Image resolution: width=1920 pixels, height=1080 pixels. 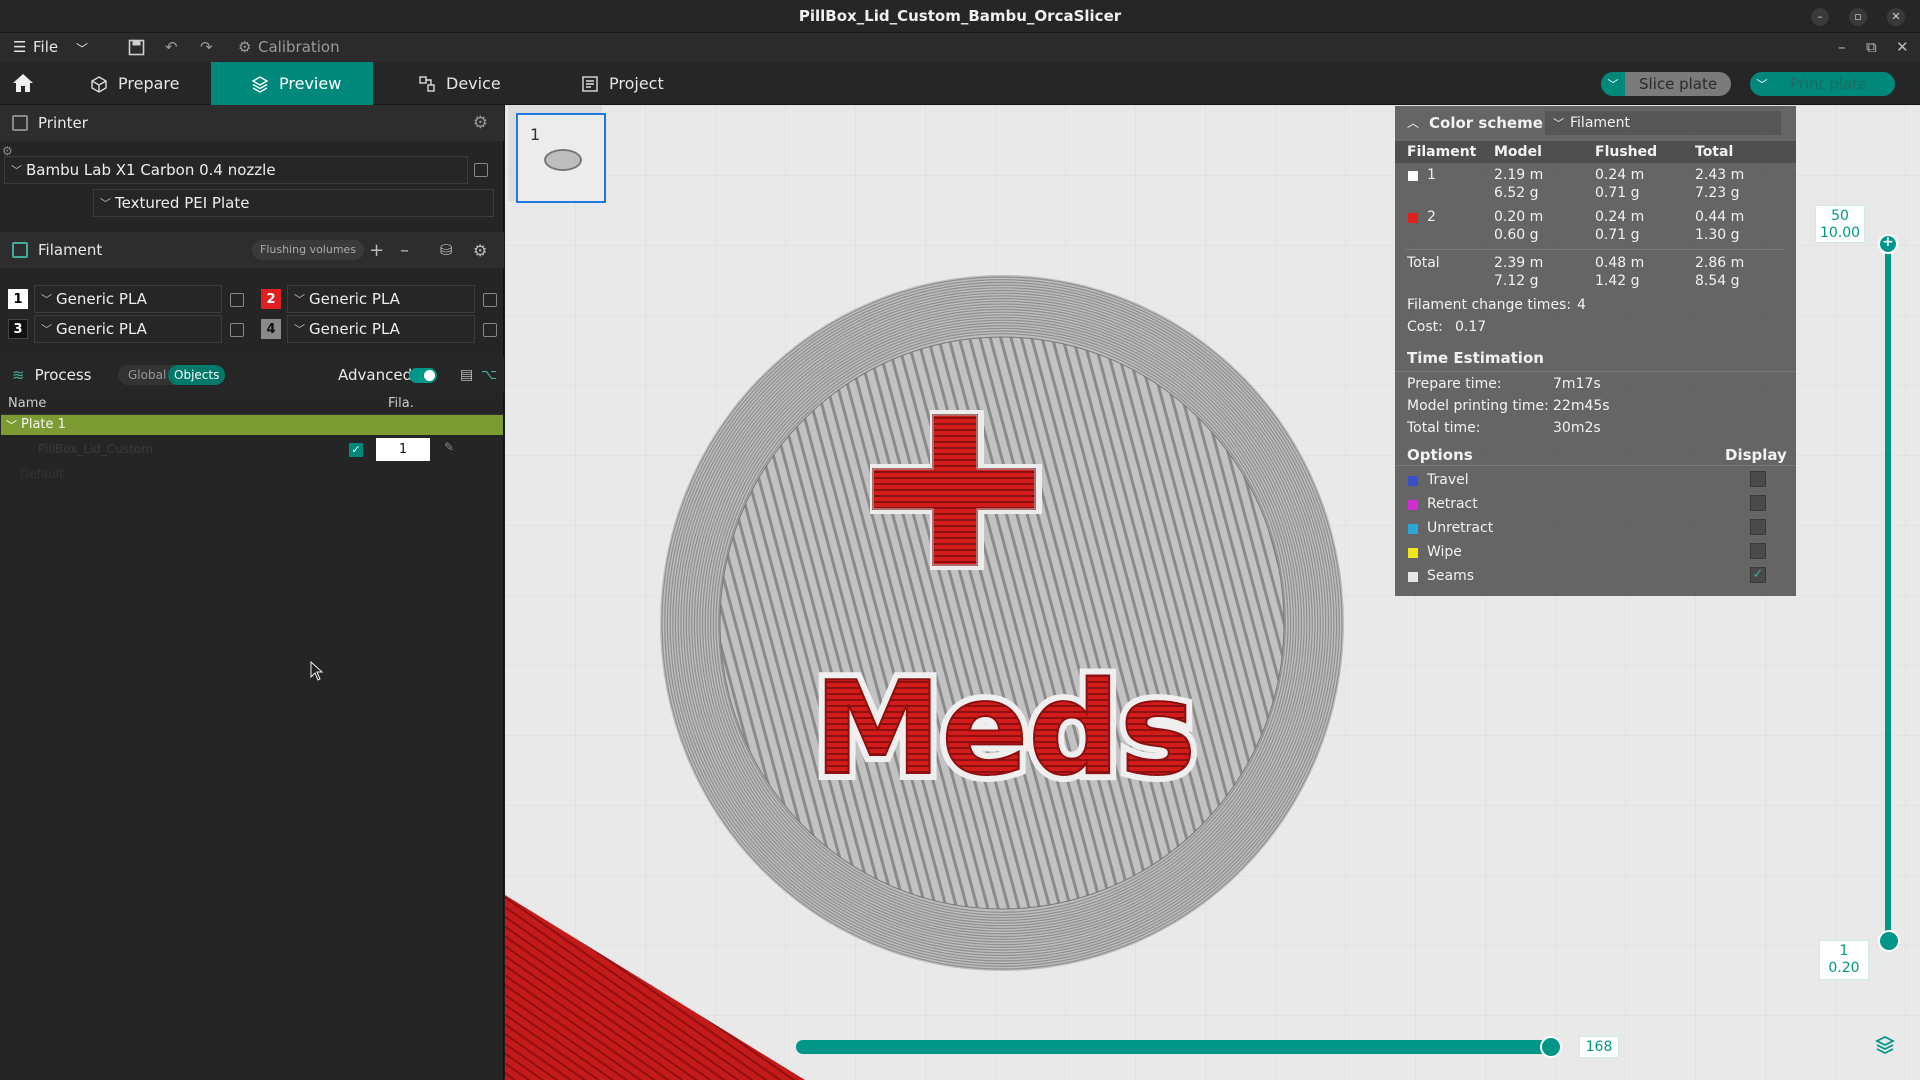 I want to click on plate-row: ﹀ Plate 1, so click(x=252, y=425).